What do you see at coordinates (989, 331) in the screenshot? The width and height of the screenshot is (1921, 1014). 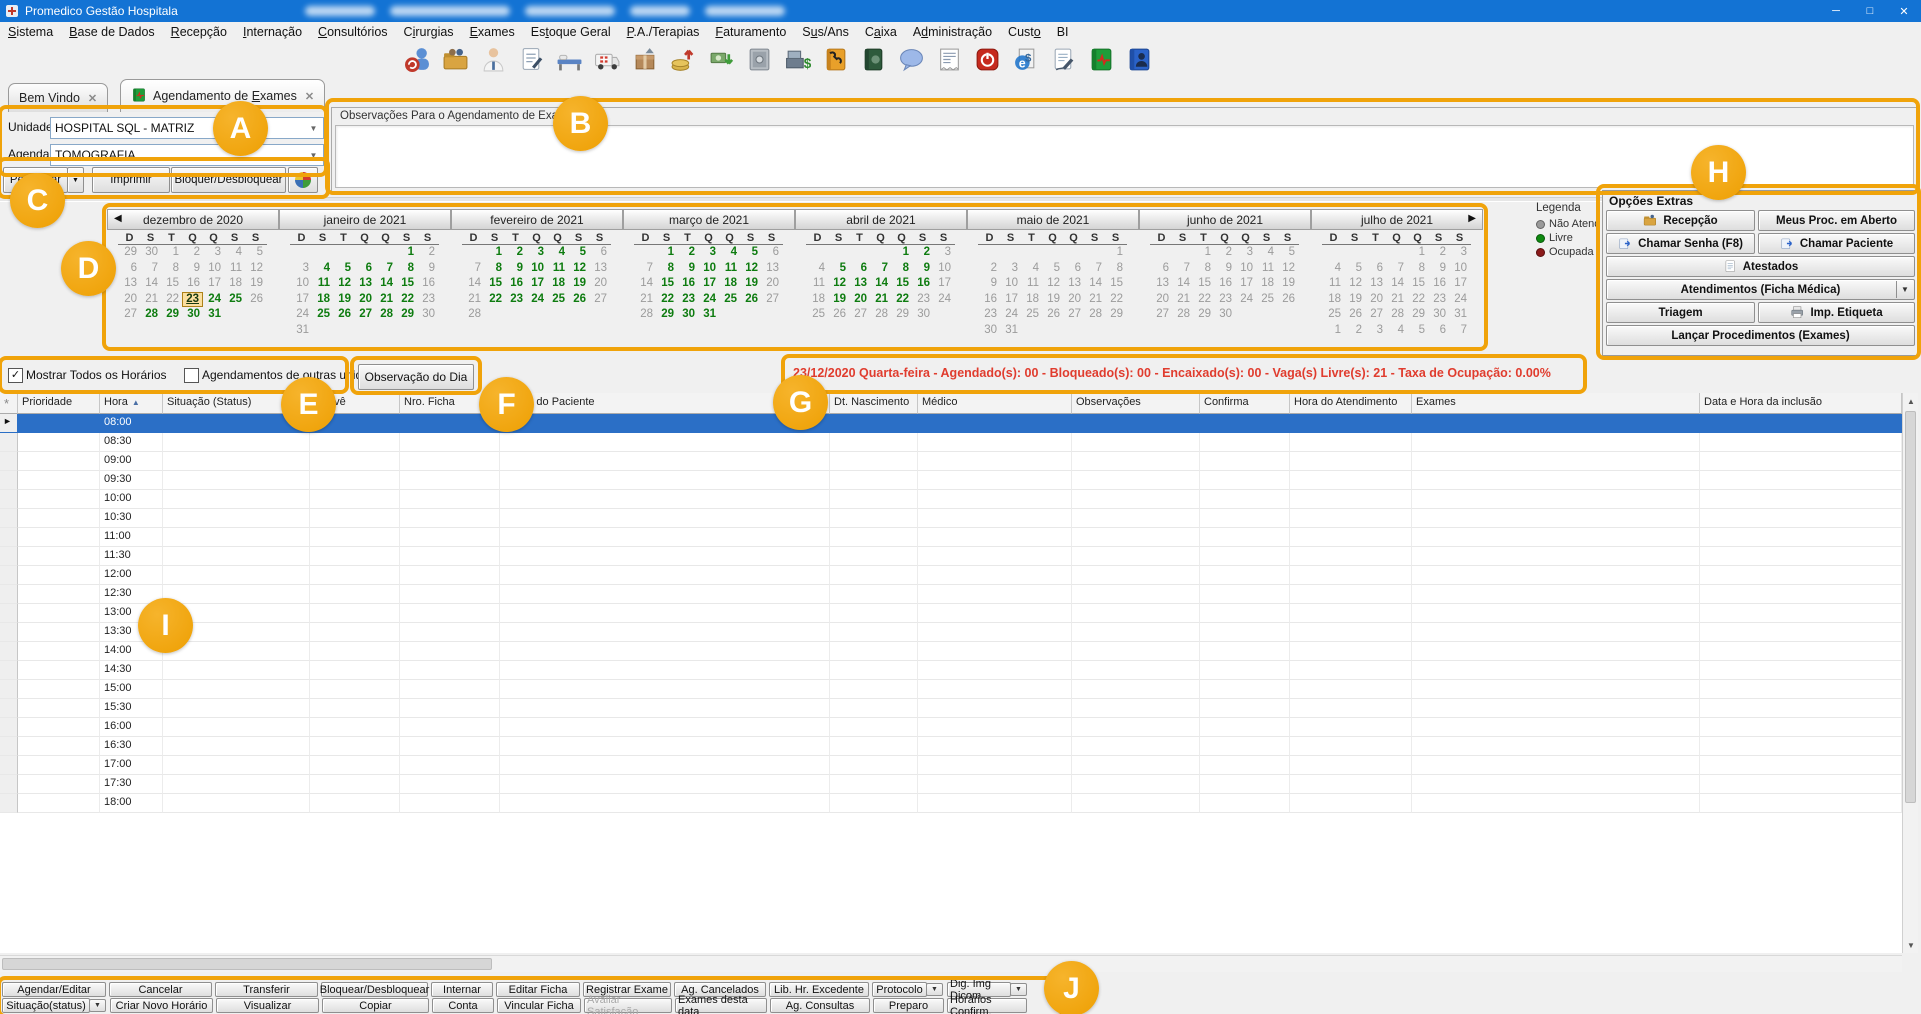 I see `calendar-day: 30` at bounding box center [989, 331].